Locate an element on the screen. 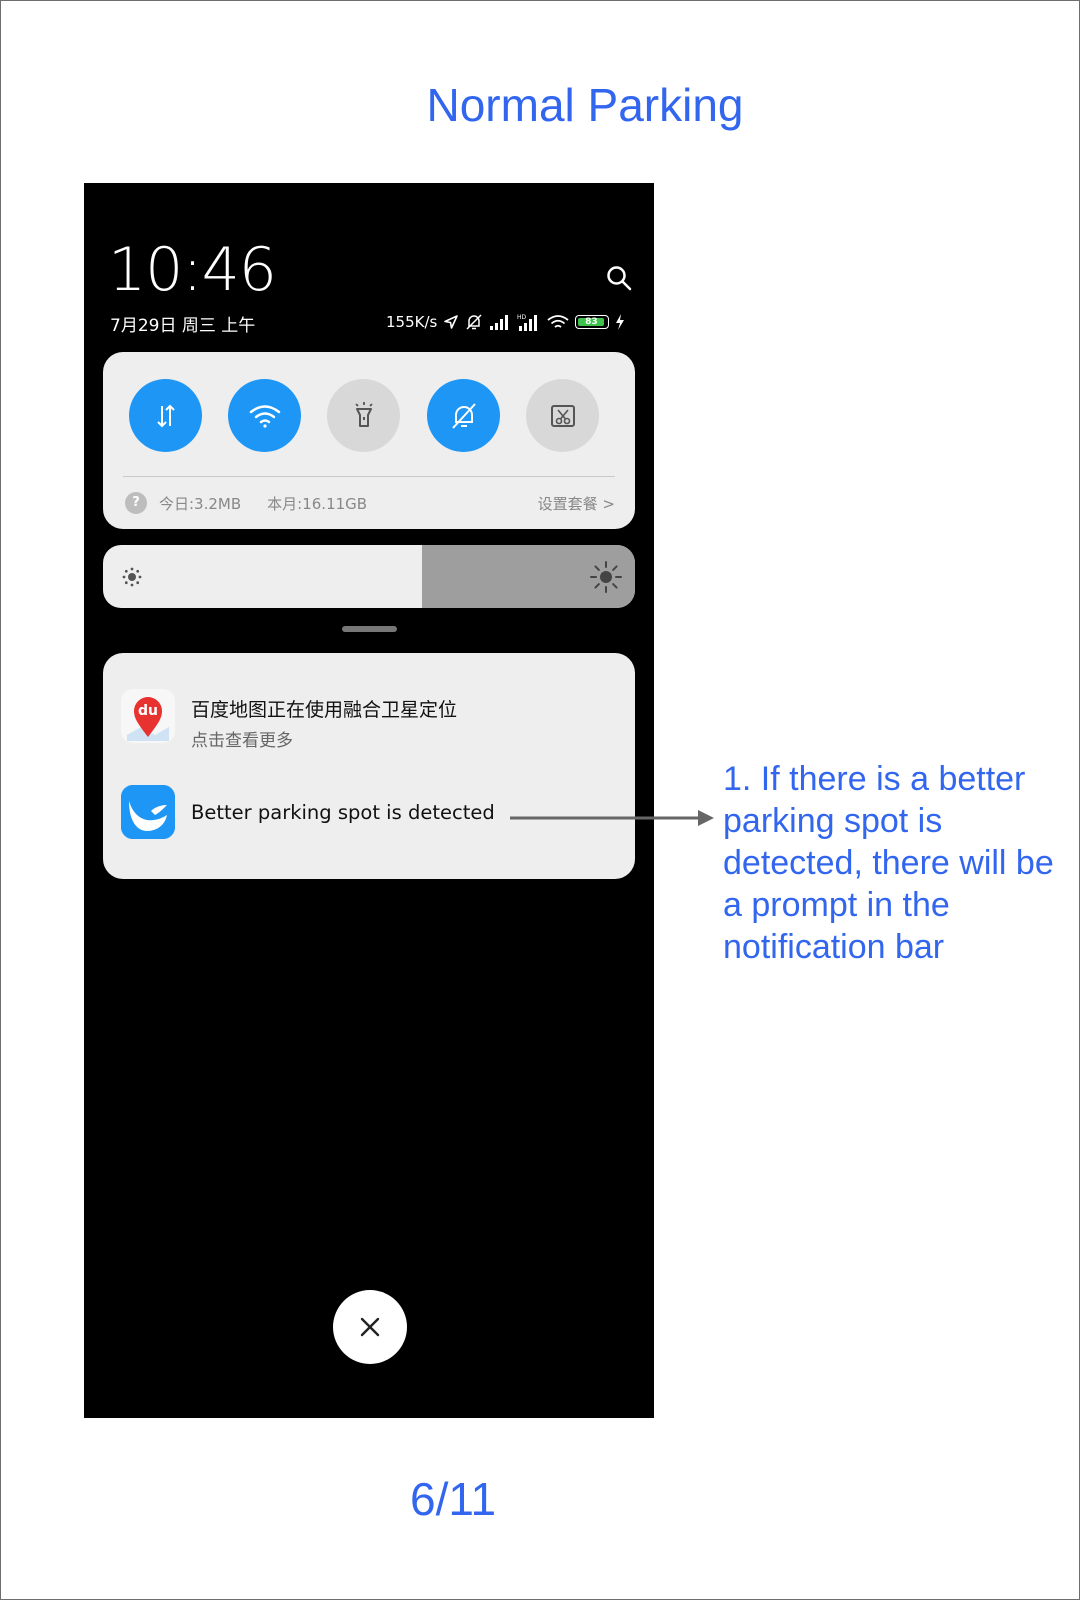 This screenshot has width=1090, height=1600. bell-off-icon is located at coordinates (463, 415).